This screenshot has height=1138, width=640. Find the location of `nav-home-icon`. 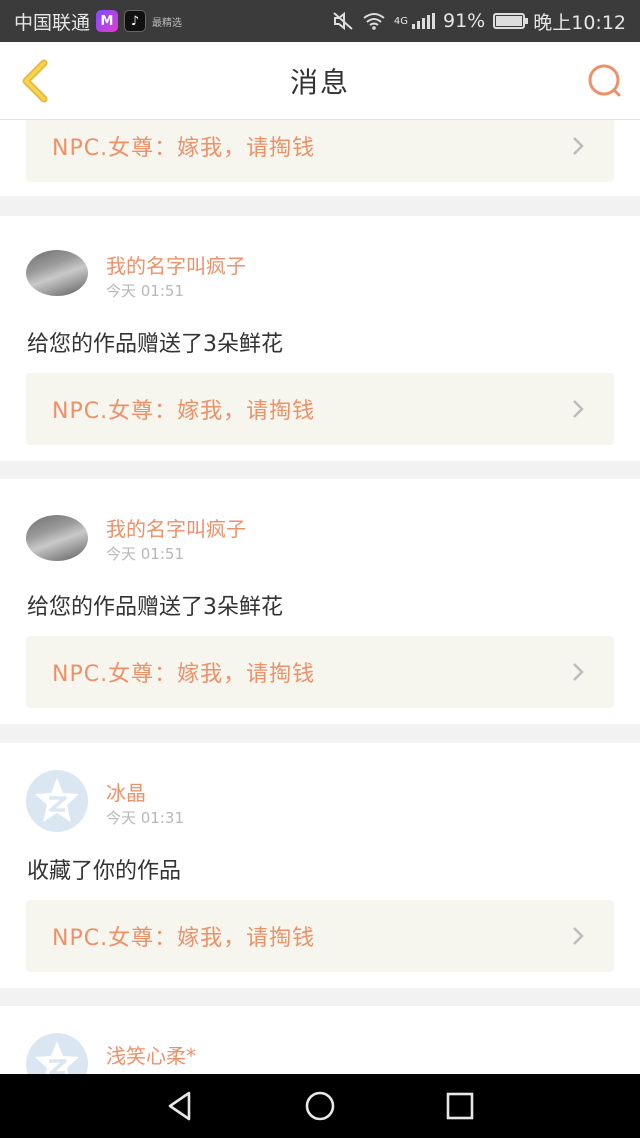

nav-home-icon is located at coordinates (320, 1106).